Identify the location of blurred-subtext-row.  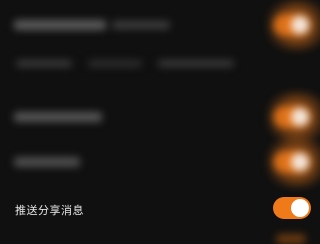
(160, 65).